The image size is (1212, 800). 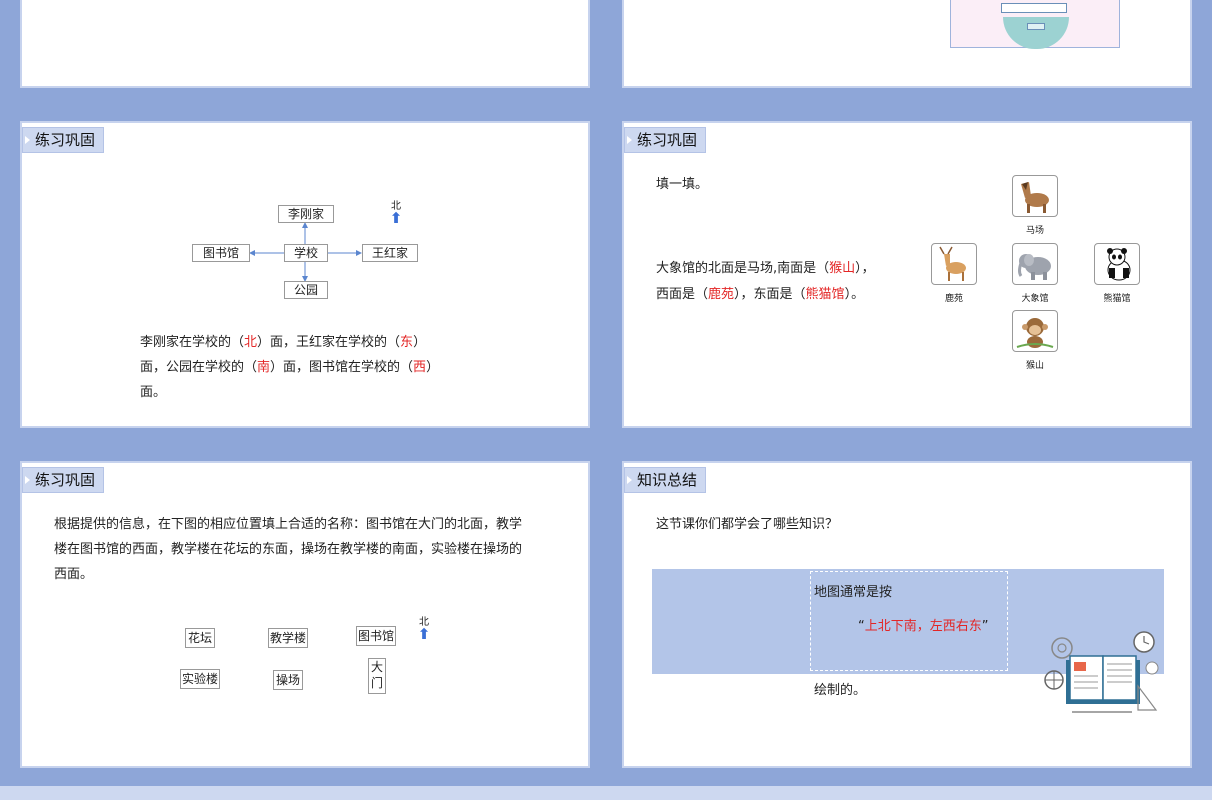 I want to click on horse-icon, so click(x=1035, y=197).